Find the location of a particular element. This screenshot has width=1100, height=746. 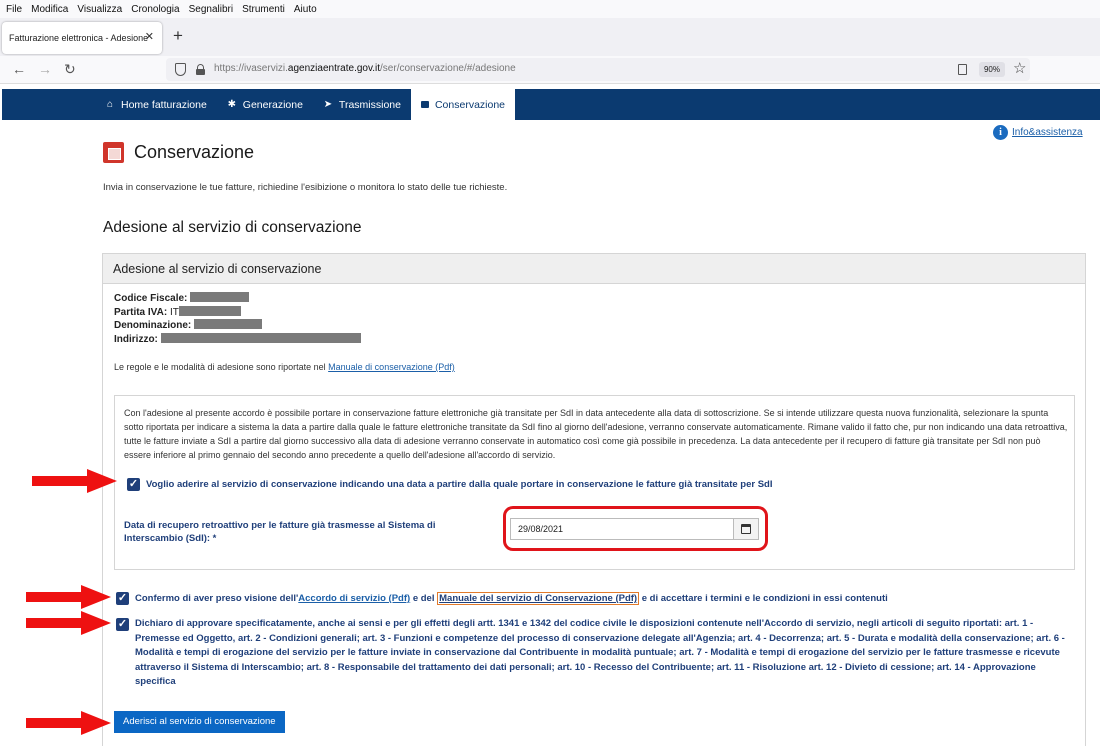

page-title: Conservazione is located at coordinates (194, 152).